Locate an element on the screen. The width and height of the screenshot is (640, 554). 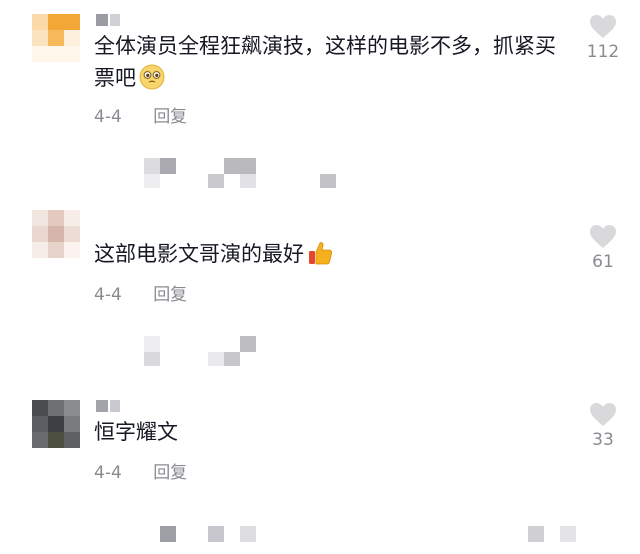
thumbs-up-icon is located at coordinates (320, 253).